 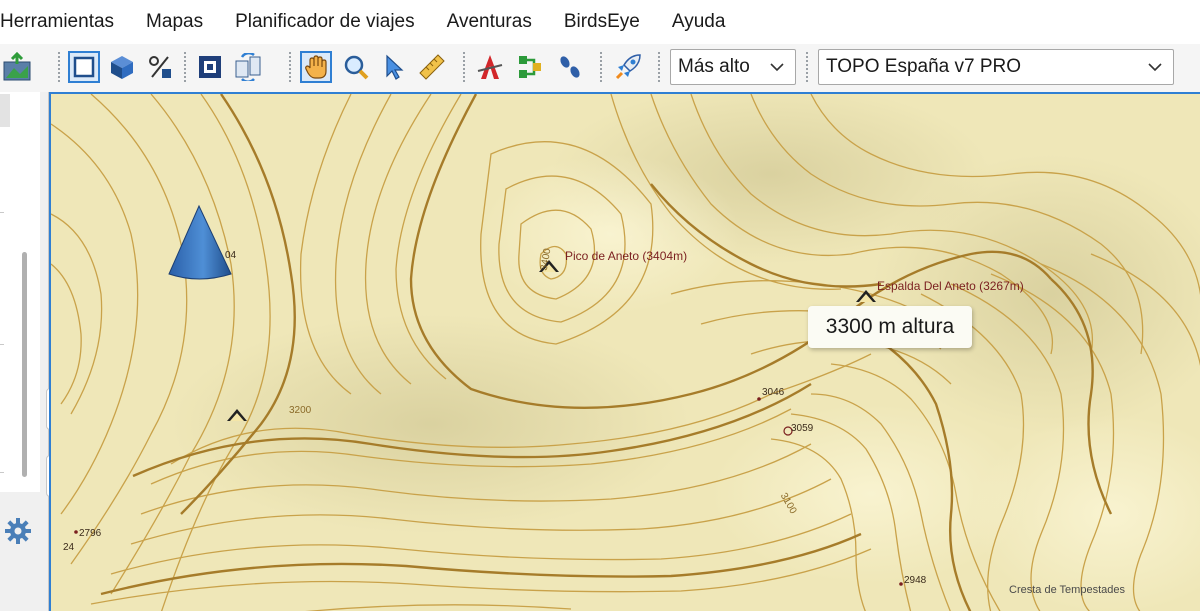 I want to click on measure-button, so click(x=432, y=67).